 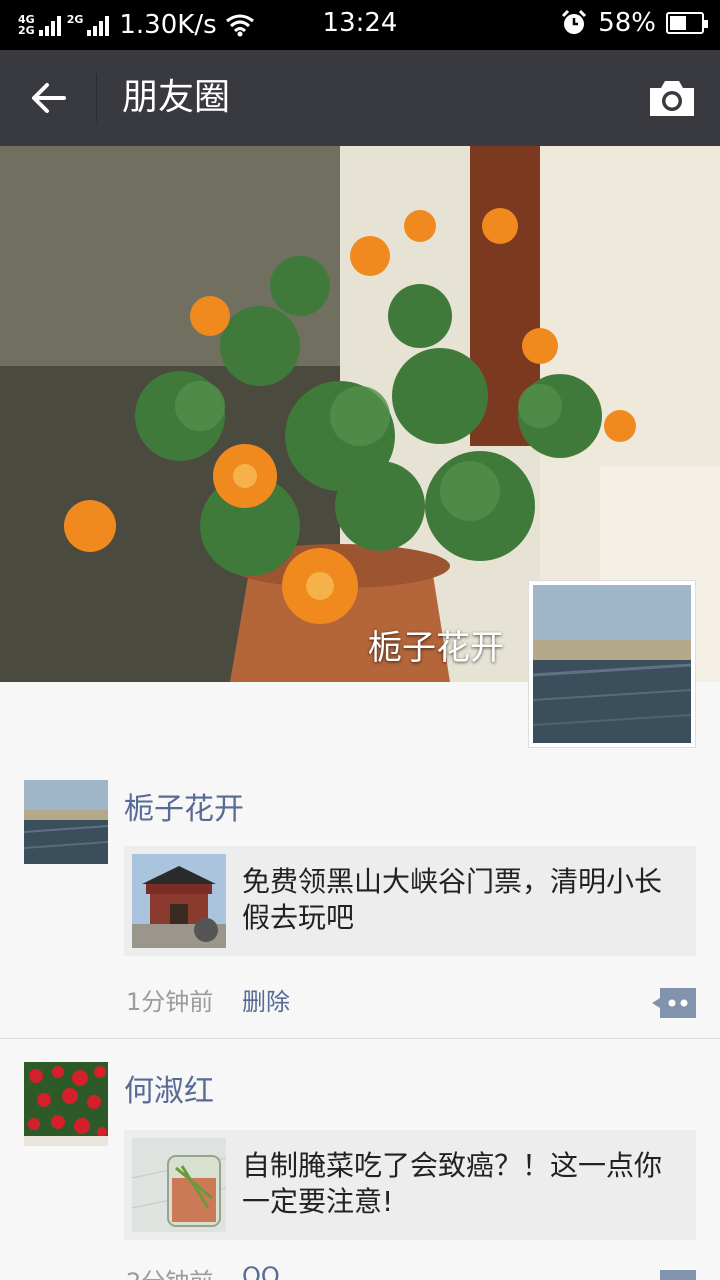 I want to click on post-author-name: 何淑红, so click(x=169, y=1088).